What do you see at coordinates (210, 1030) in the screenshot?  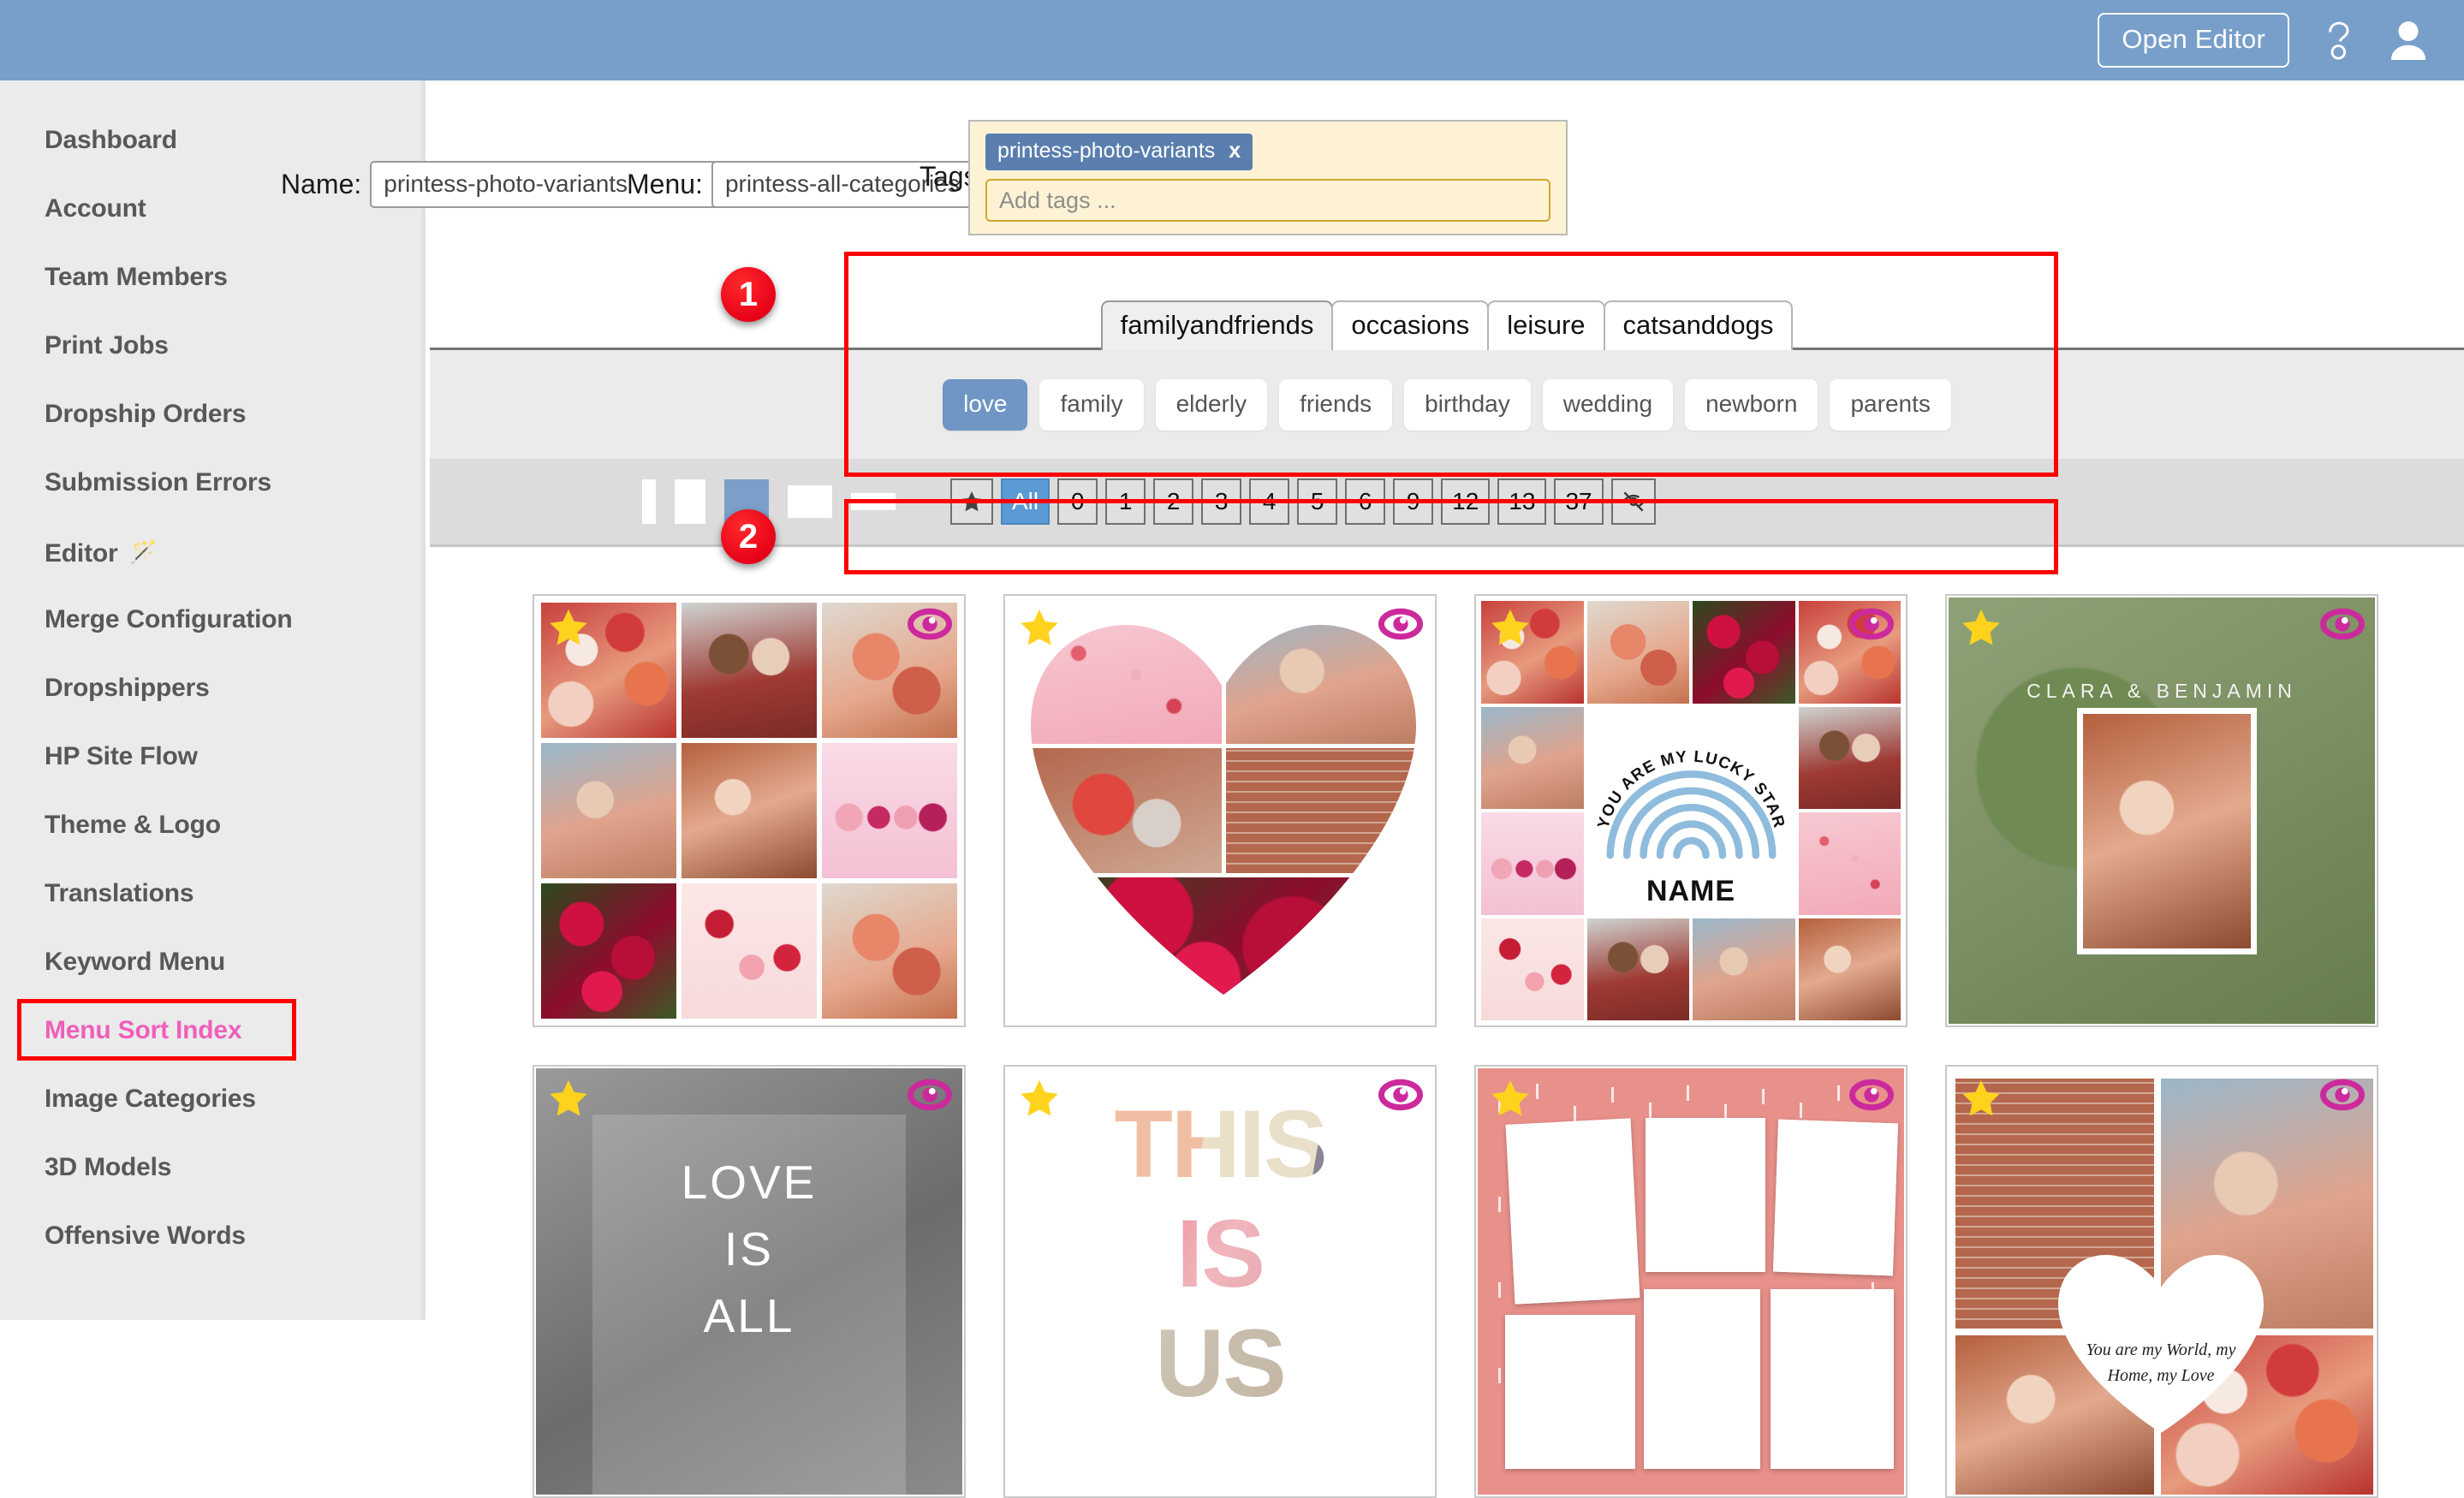 I see `sidebar-item-menu-sort-index: Menu Sort Index` at bounding box center [210, 1030].